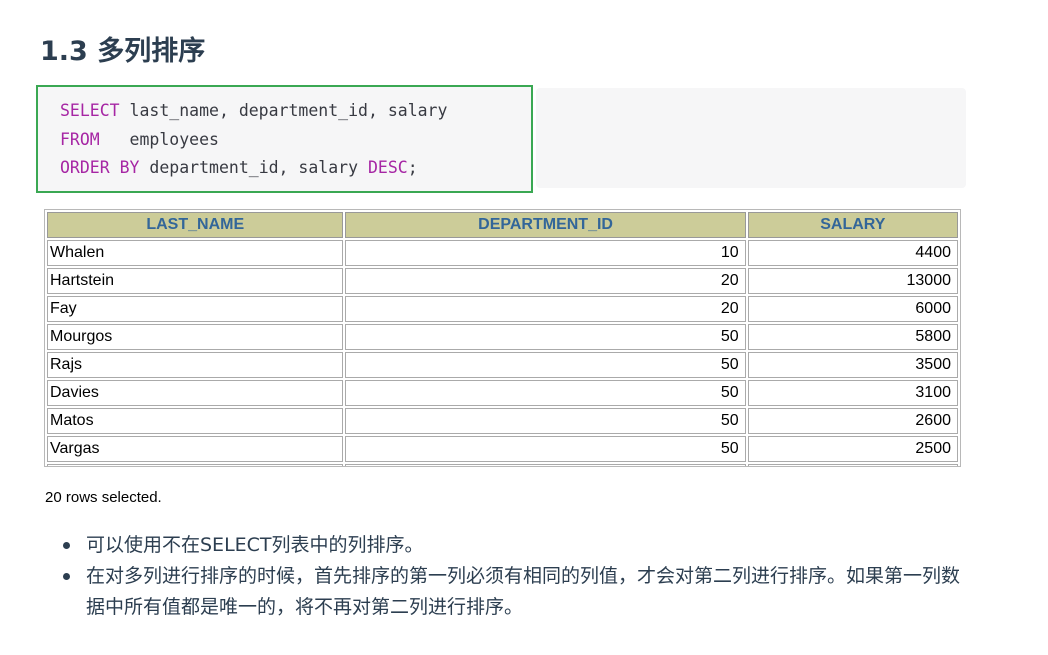  Describe the element at coordinates (80, 139) in the screenshot. I see `keyword-from: FROM` at that location.